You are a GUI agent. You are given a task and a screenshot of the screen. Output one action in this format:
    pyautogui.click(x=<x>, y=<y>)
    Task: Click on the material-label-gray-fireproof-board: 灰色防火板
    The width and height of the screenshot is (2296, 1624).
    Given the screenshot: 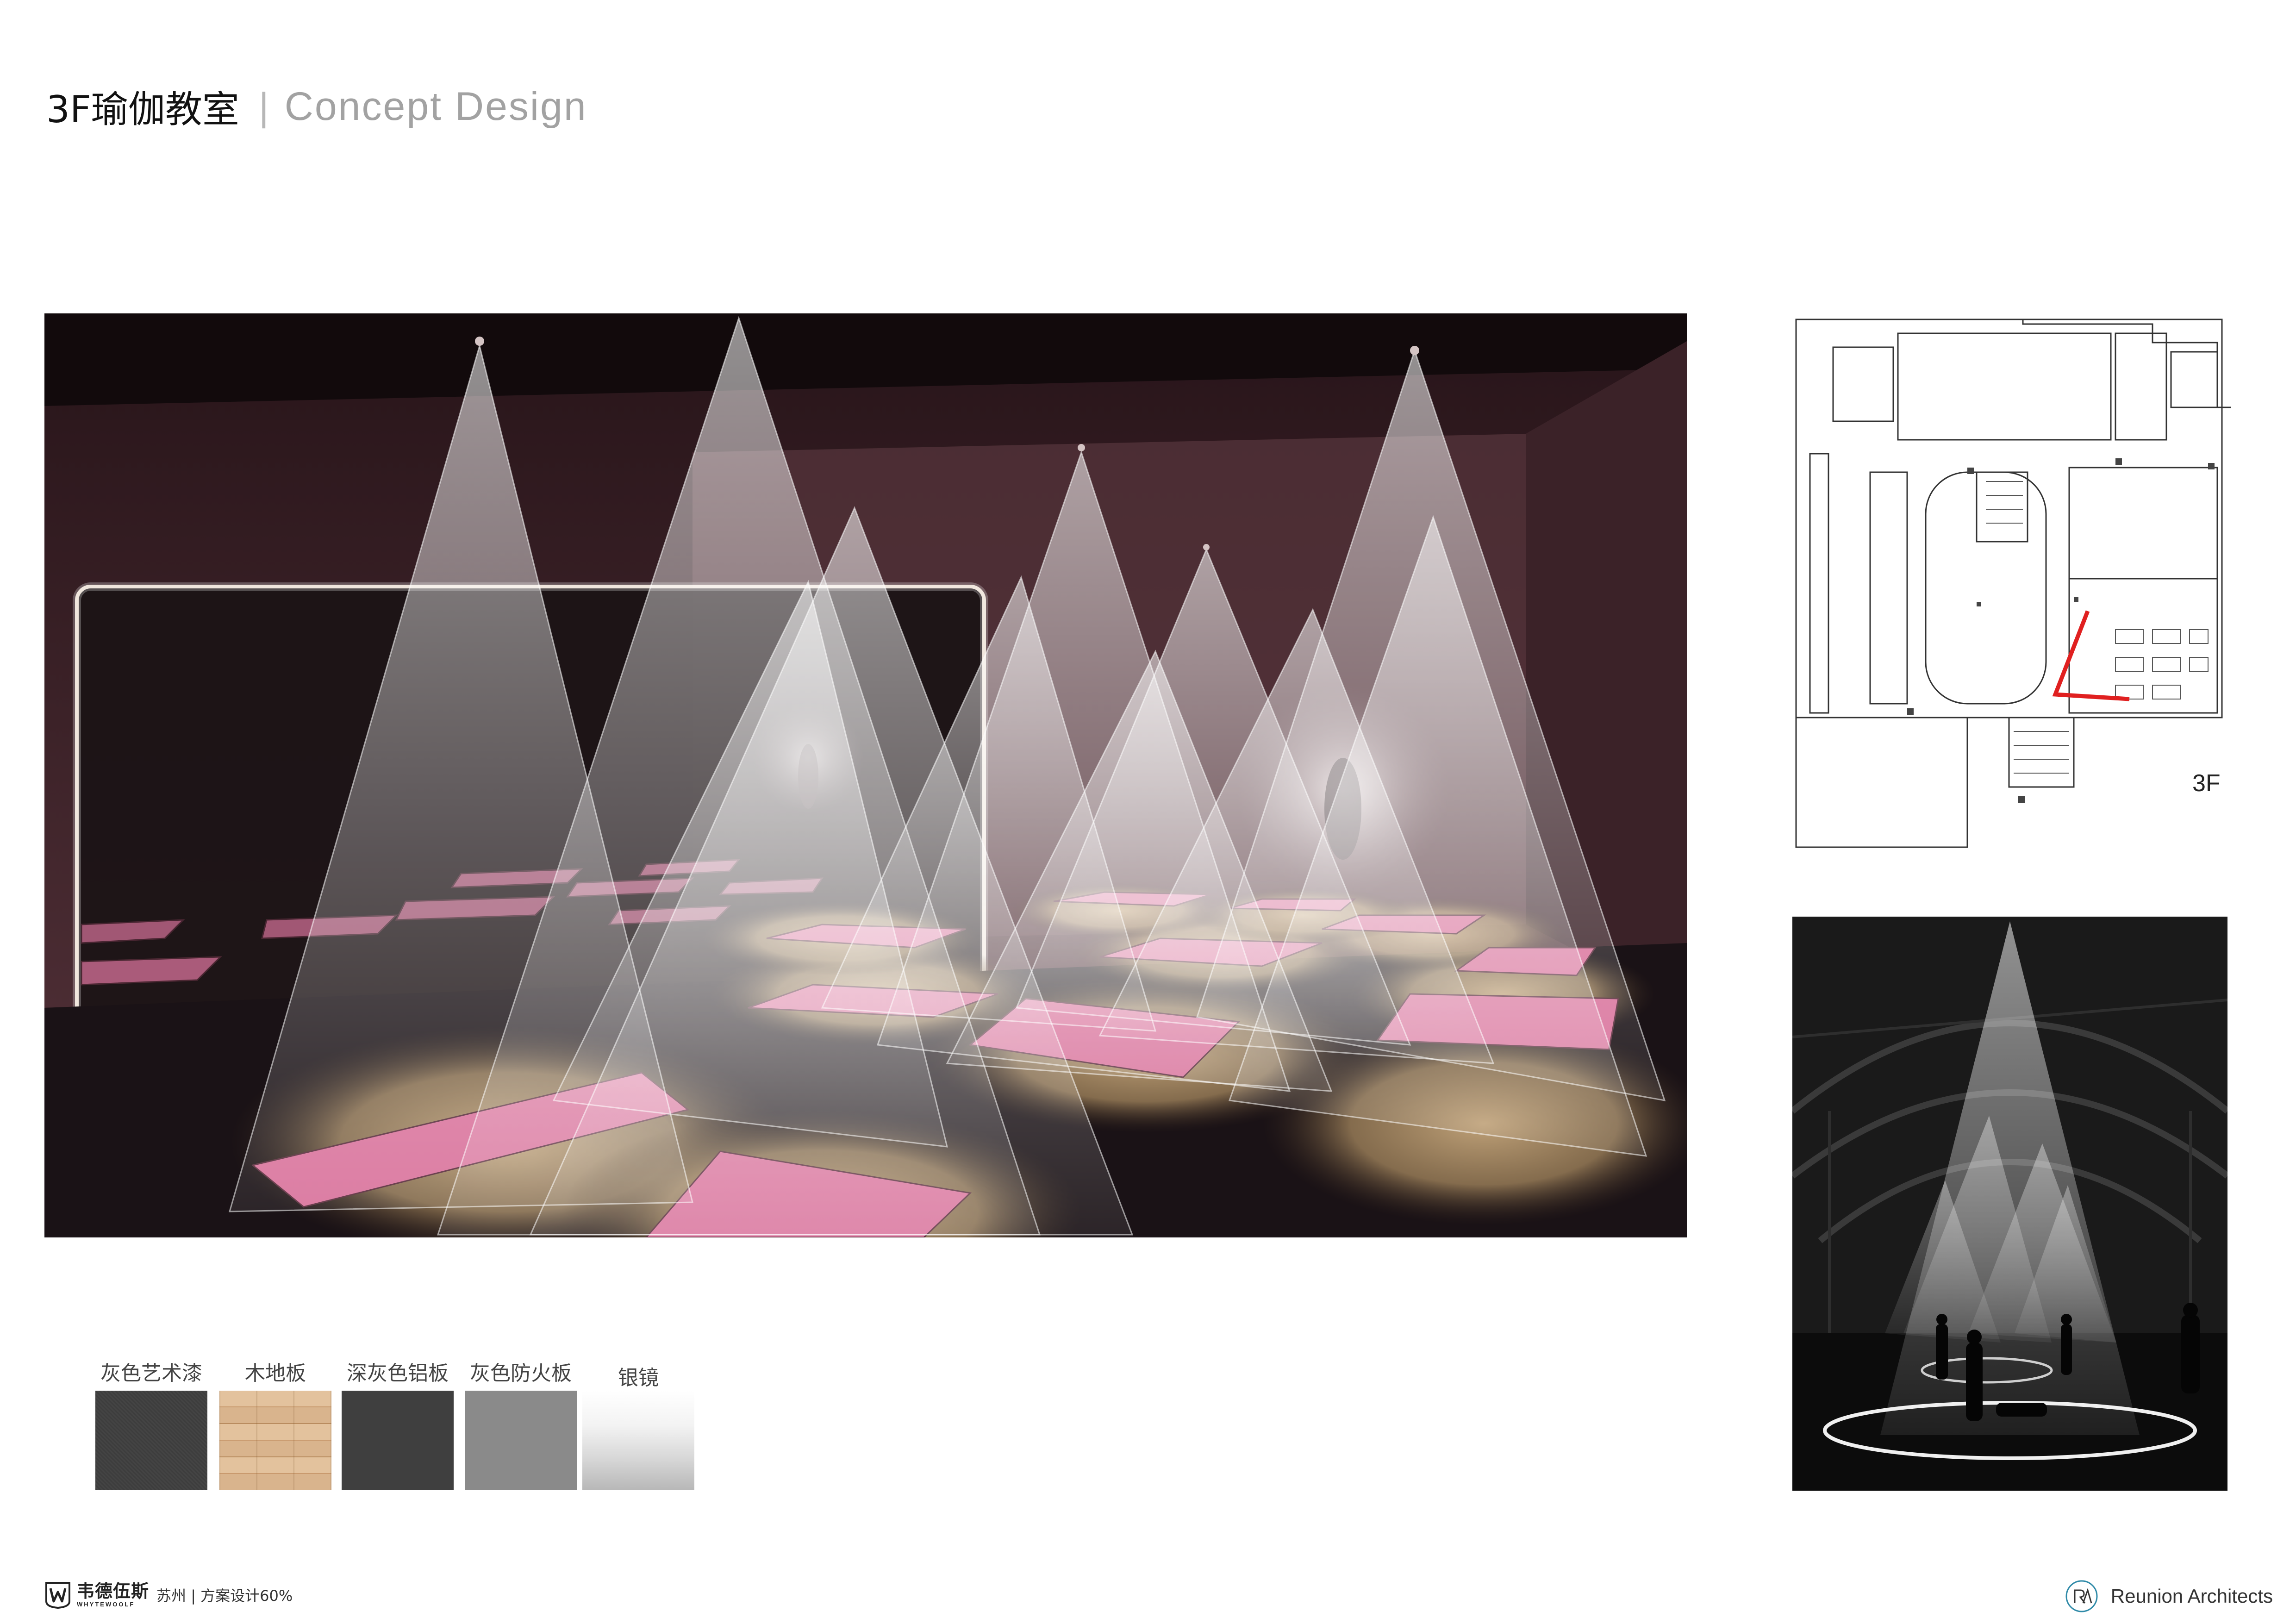 What is the action you would take?
    pyautogui.click(x=521, y=1373)
    